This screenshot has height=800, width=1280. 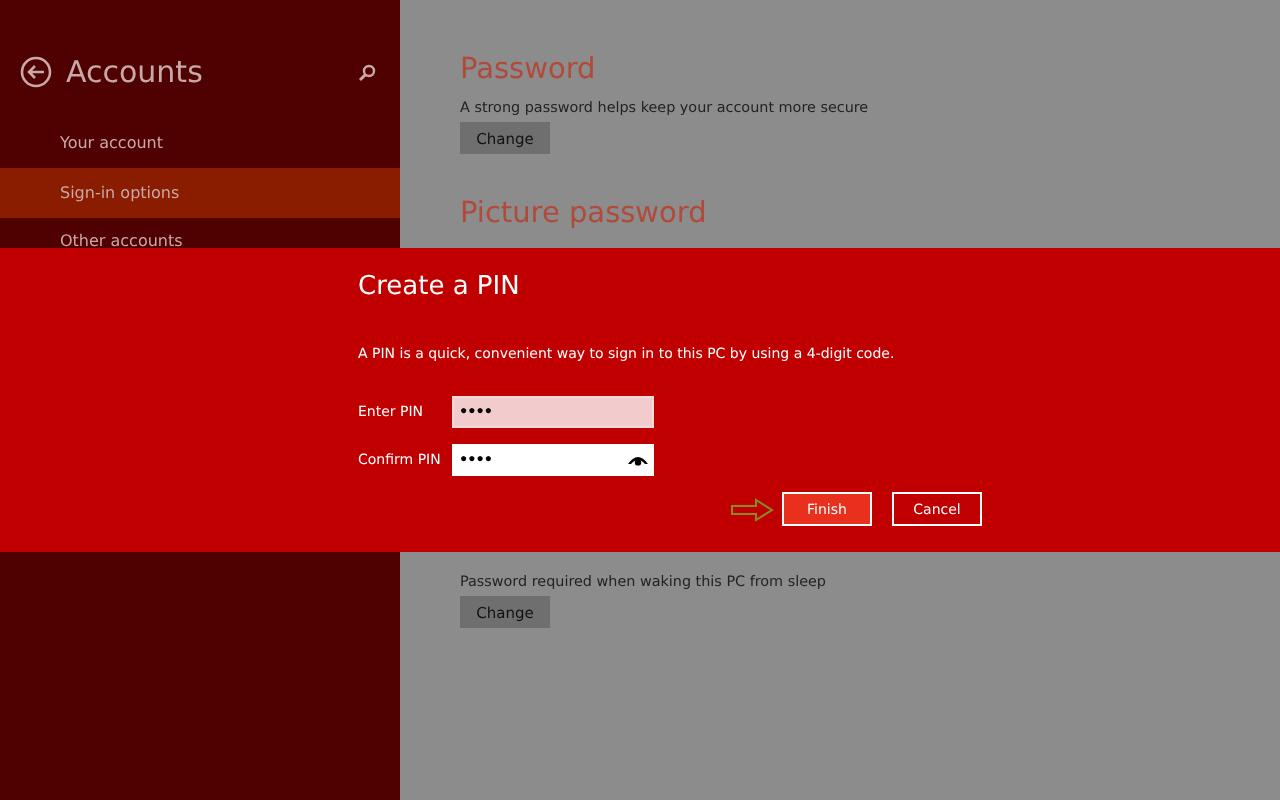 What do you see at coordinates (135, 72) in the screenshot?
I see `sidebar-title: Accounts` at bounding box center [135, 72].